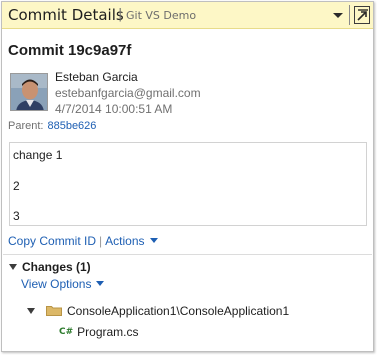 Image resolution: width=377 pixels, height=355 pixels. What do you see at coordinates (96, 77) in the screenshot?
I see `author-name: Esteban Garcia` at bounding box center [96, 77].